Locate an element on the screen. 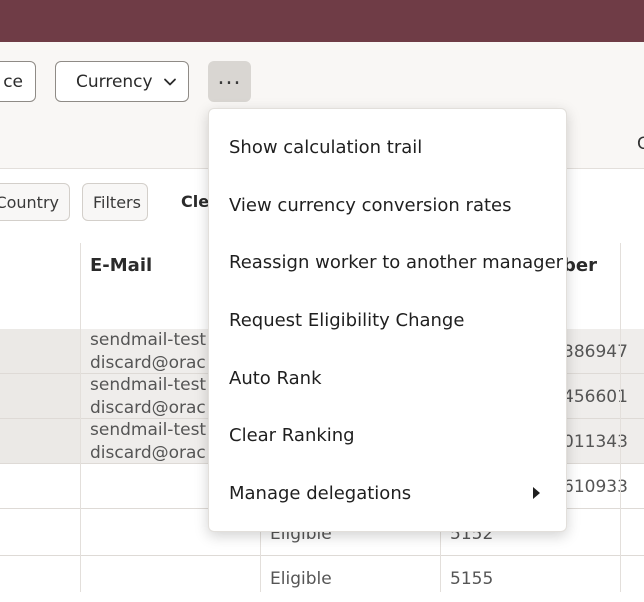  country-filter-label: Country is located at coordinates (29, 202).